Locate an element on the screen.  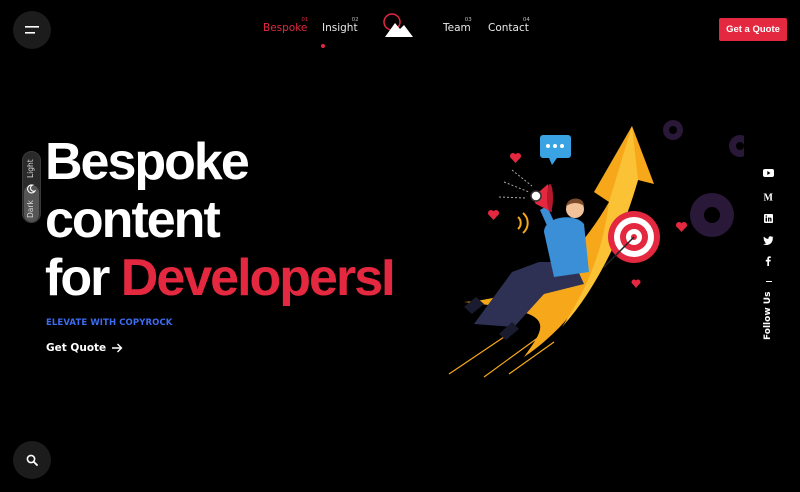
svg-text: M is located at coordinates (768, 196).